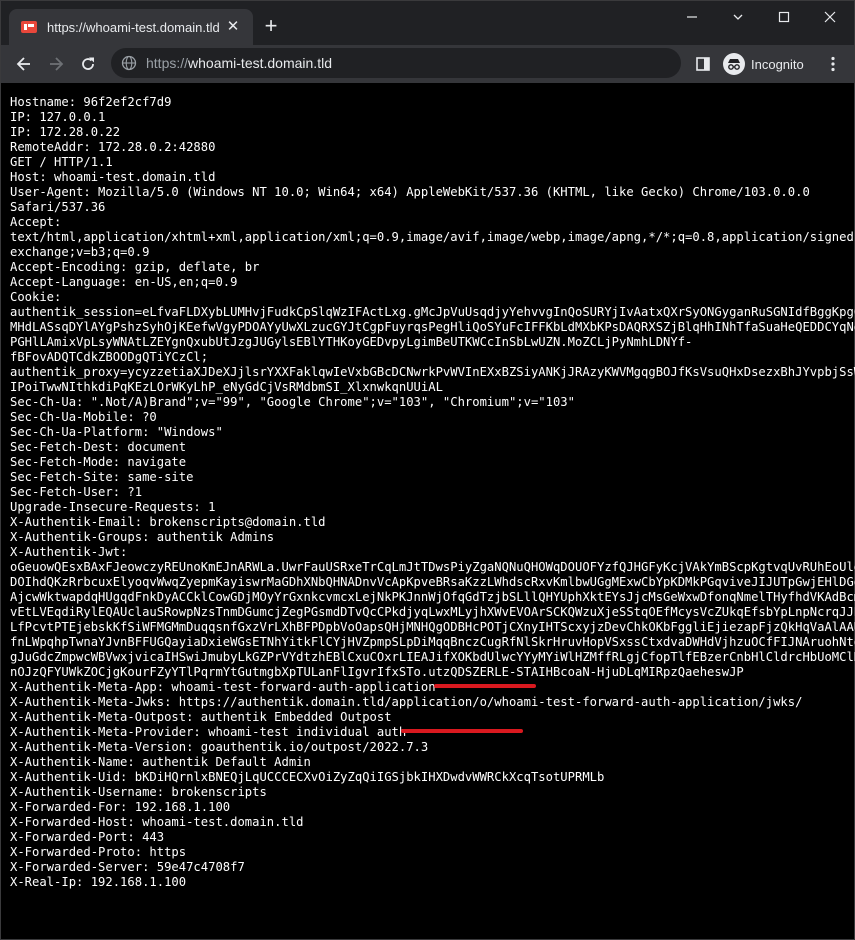 This screenshot has height=940, width=855. What do you see at coordinates (127, 867) in the screenshot?
I see `response-line: X-Forwarded-Server: 59e47c4708f7` at bounding box center [127, 867].